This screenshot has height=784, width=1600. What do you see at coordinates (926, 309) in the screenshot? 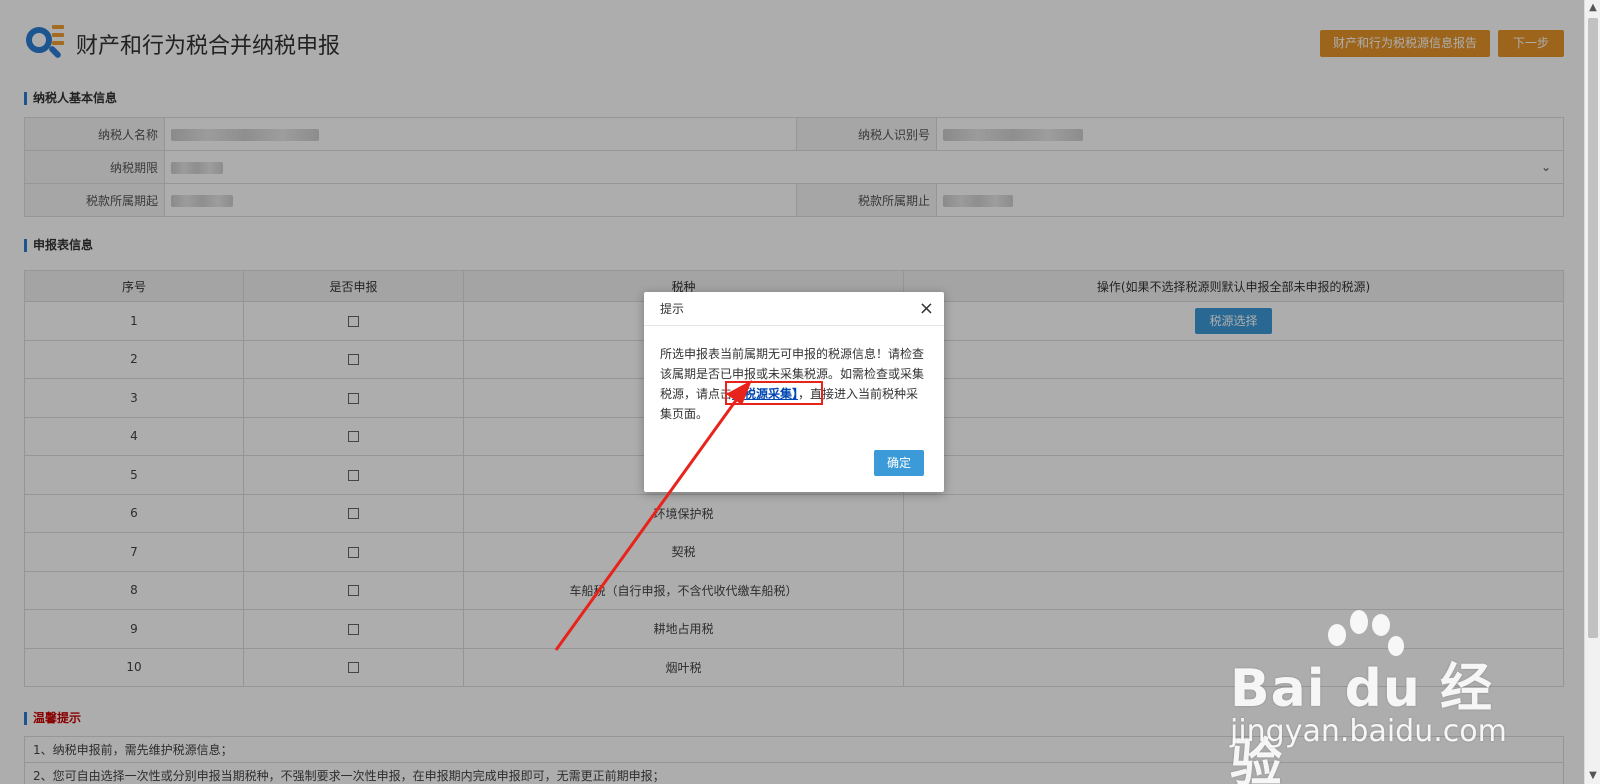
I see `close-icon: ×` at bounding box center [926, 309].